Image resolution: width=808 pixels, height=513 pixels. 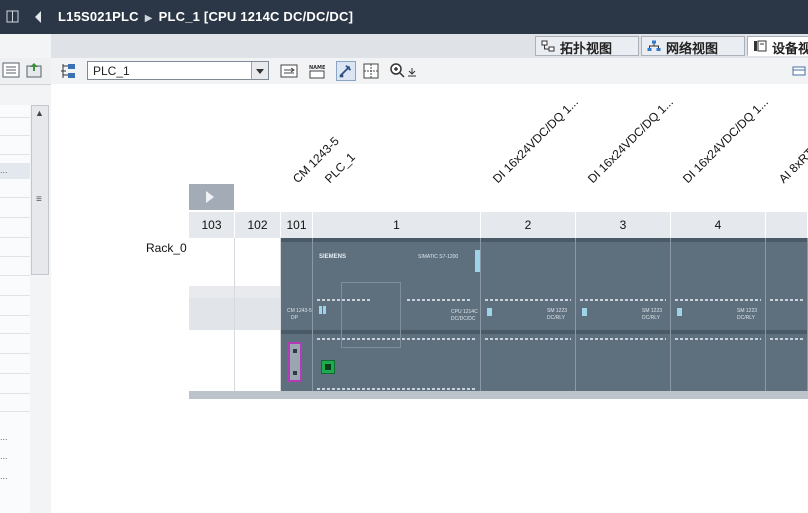 What do you see at coordinates (718, 225) in the screenshot?
I see `slot-header-4: 4` at bounding box center [718, 225].